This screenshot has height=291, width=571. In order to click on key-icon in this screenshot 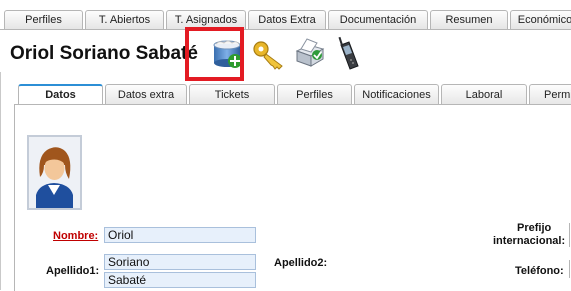, I will do `click(269, 57)`.